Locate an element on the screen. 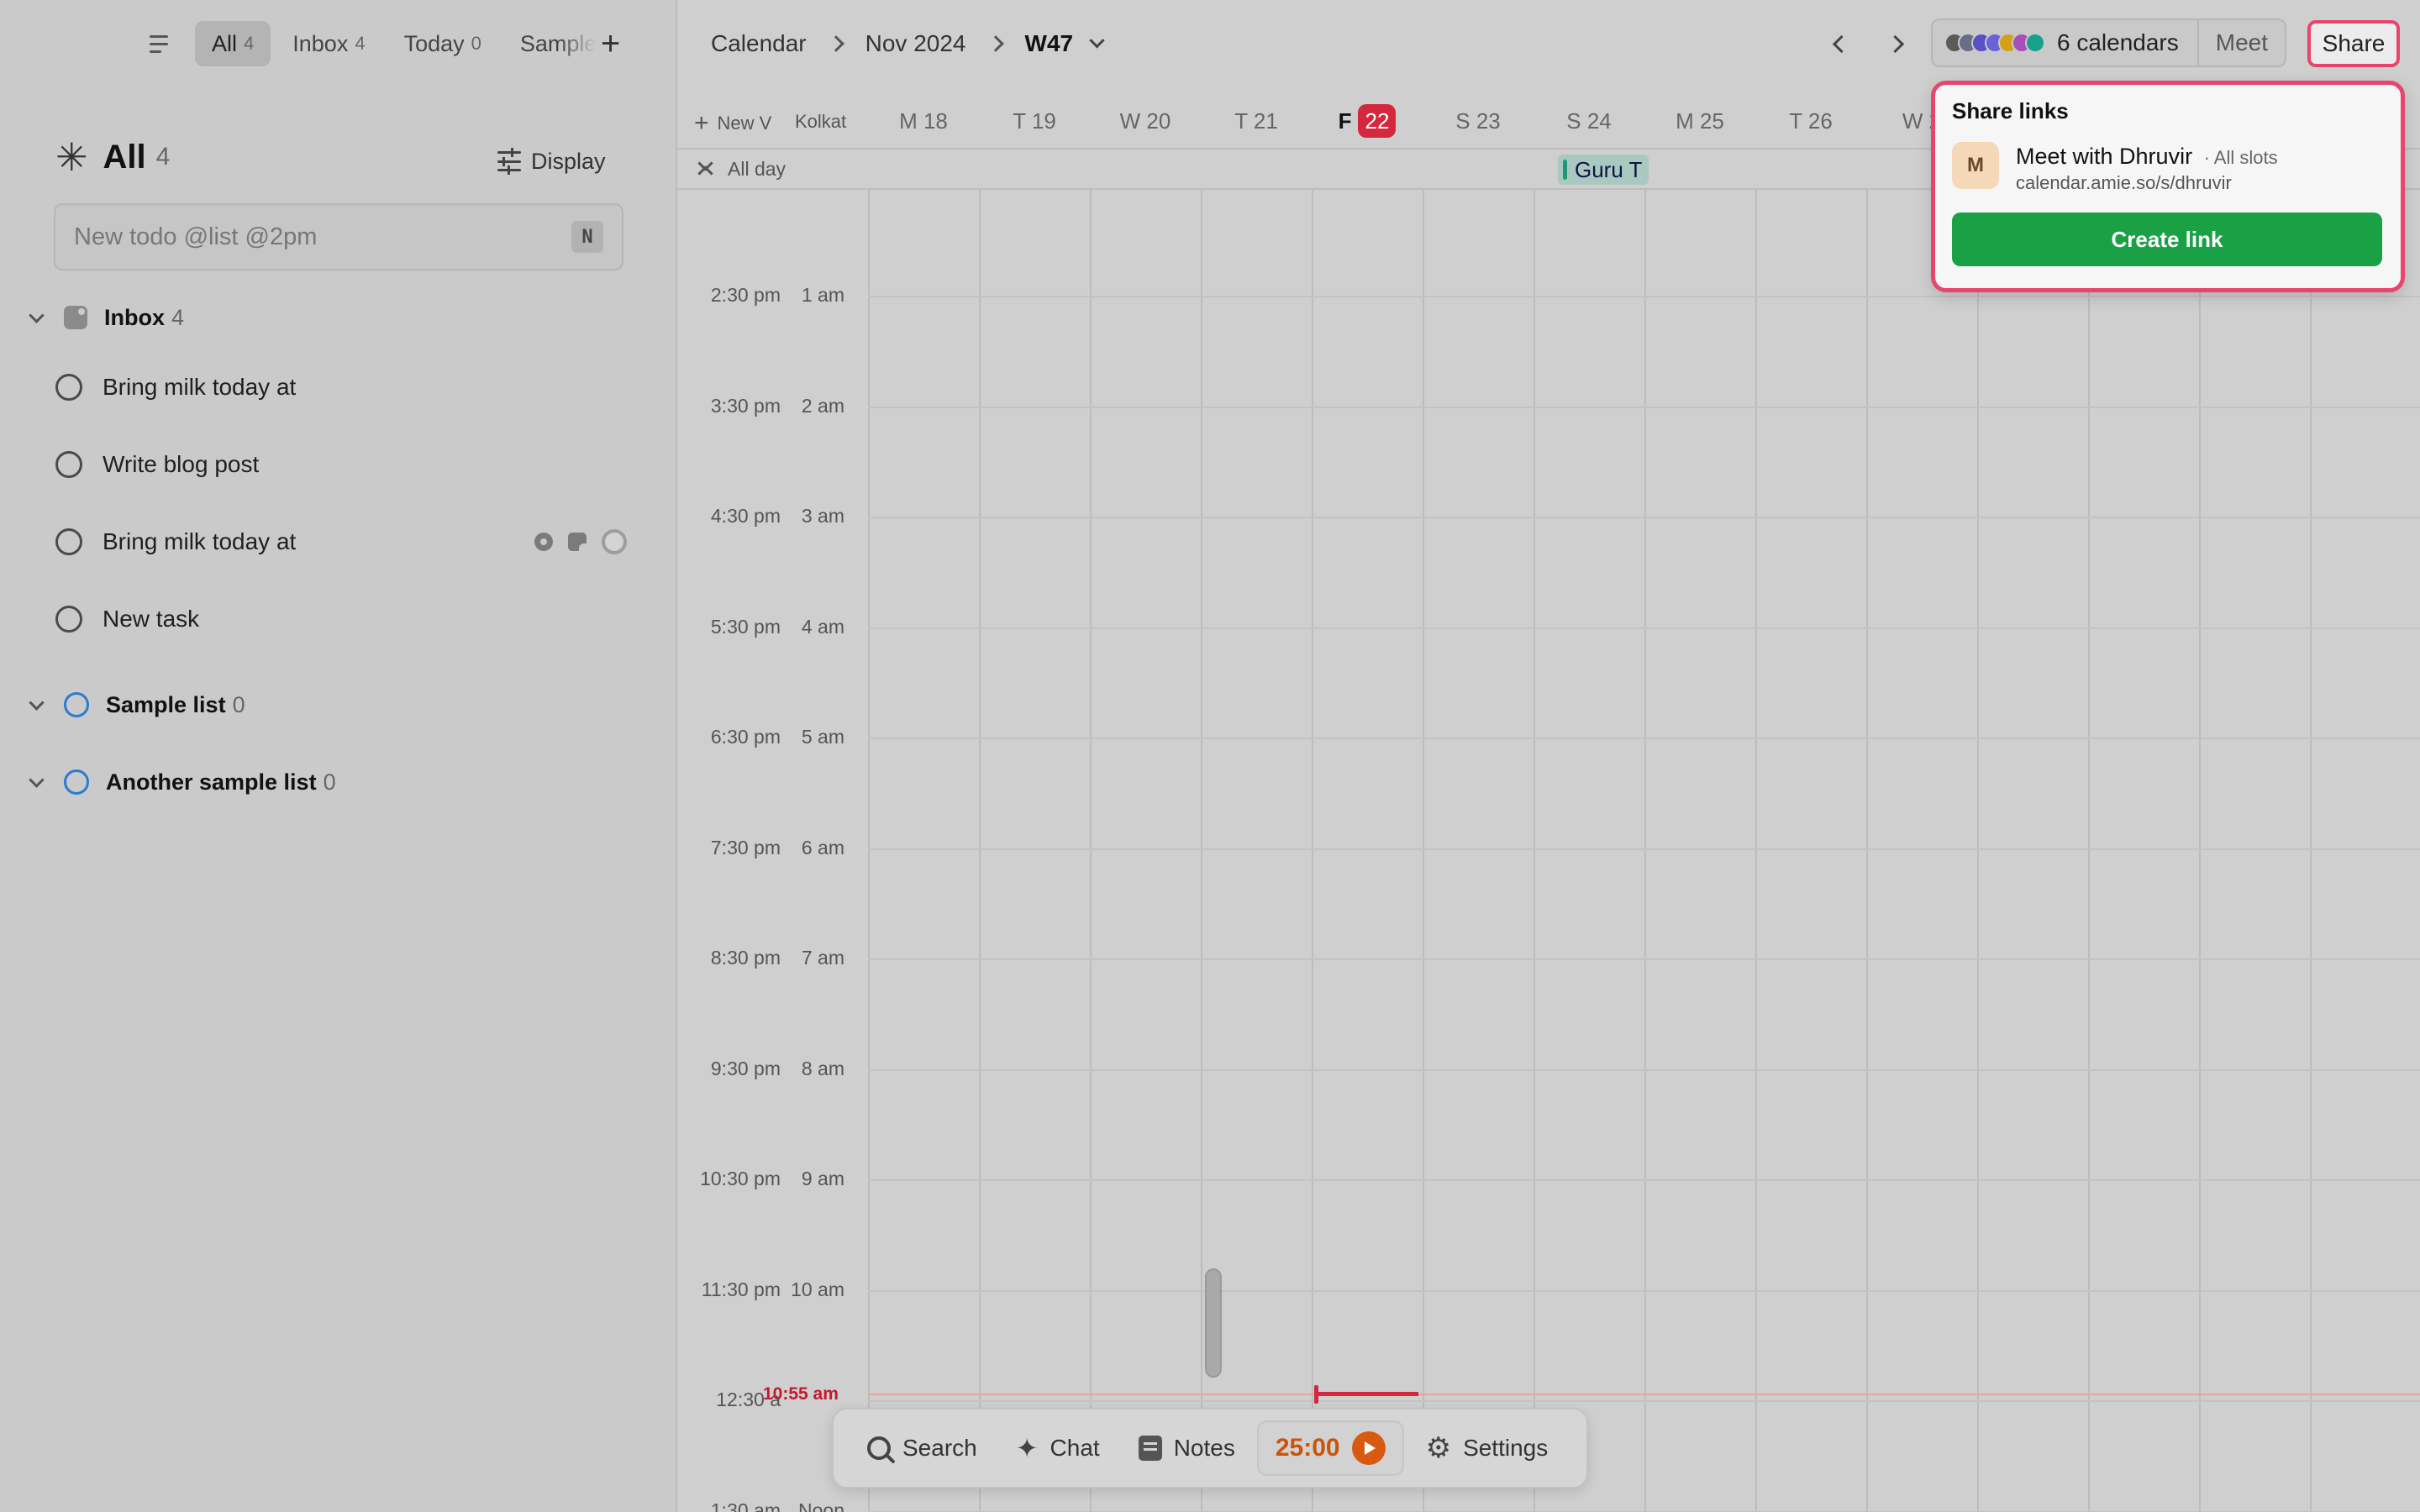 The image size is (2420, 1512). pomodoro-timer: 25:00 is located at coordinates (1330, 1448).